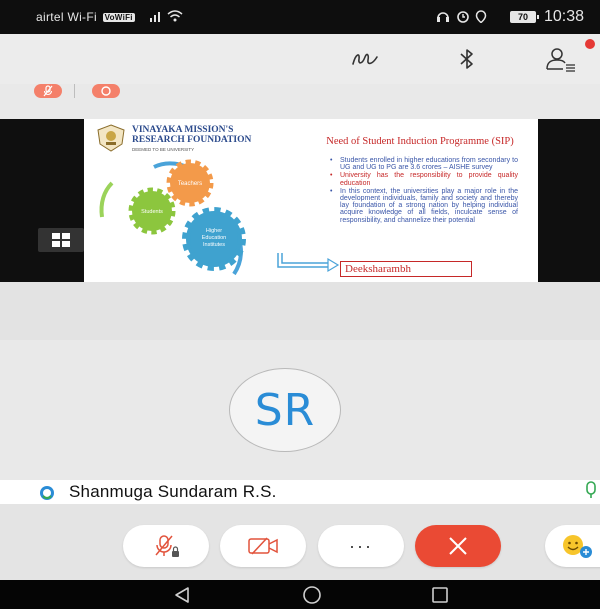  What do you see at coordinates (61, 240) in the screenshot?
I see `layout-grid-icon` at bounding box center [61, 240].